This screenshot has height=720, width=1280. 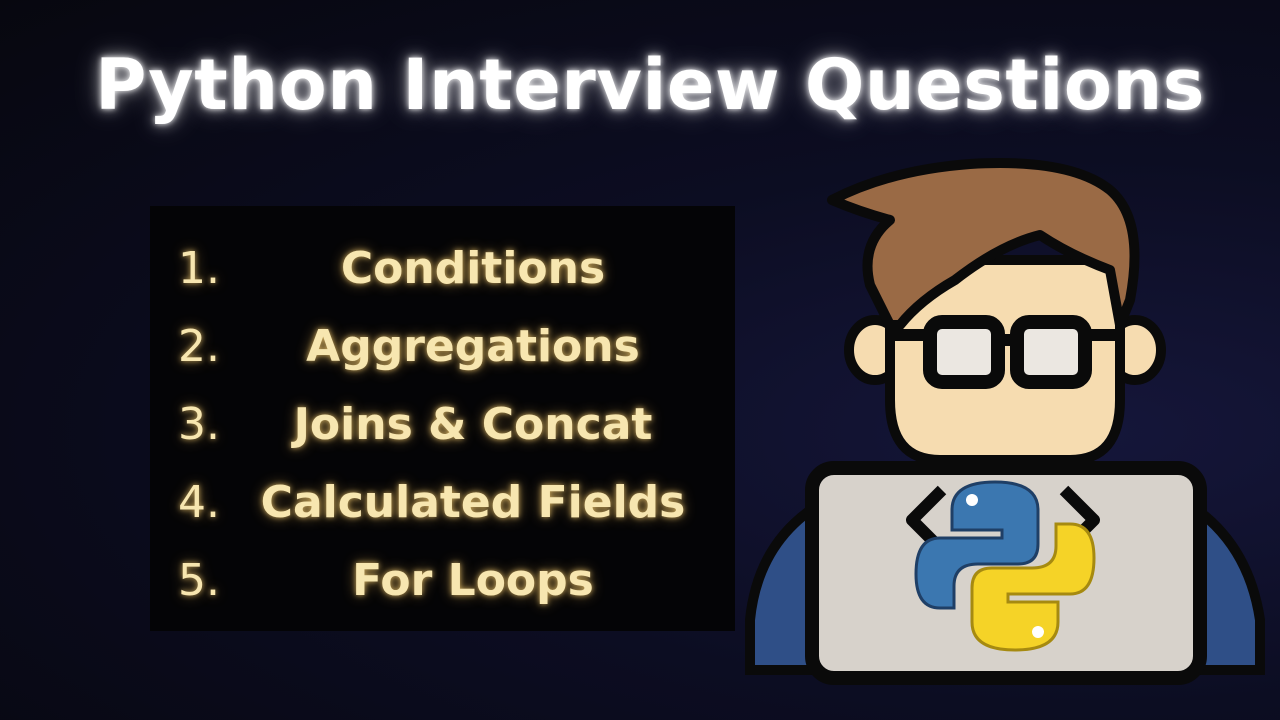 What do you see at coordinates (199, 424) in the screenshot?
I see `list-item-number: 3.` at bounding box center [199, 424].